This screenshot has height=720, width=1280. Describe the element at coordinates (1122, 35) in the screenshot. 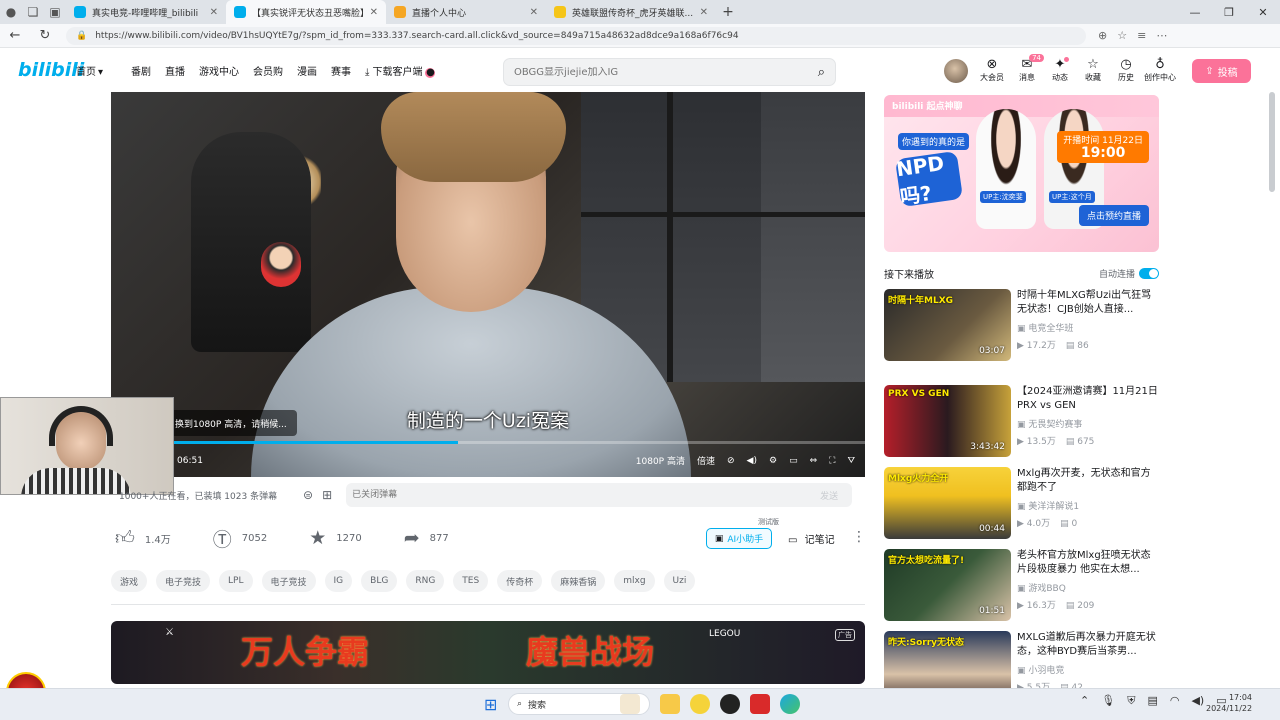

I see `favorite-star-icon: ☆` at that location.